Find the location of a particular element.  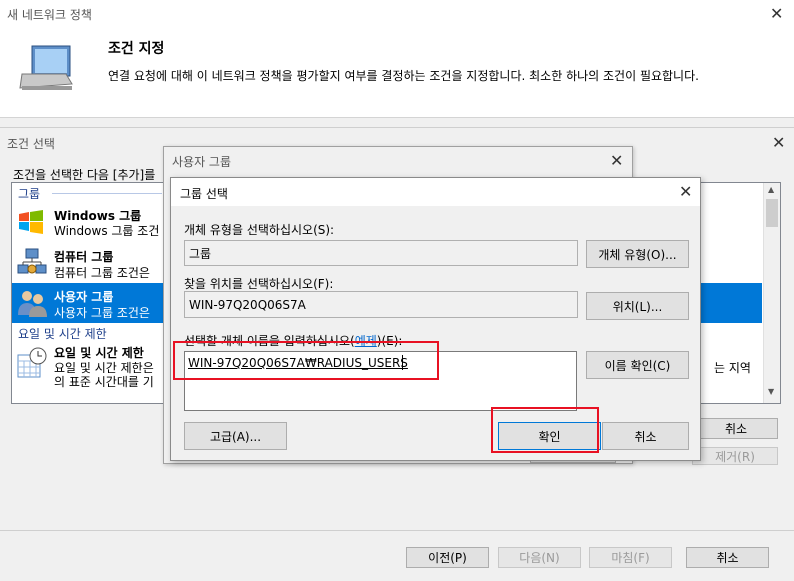

condition-list-scrollbar: ▲ ▼ is located at coordinates (771, 293).